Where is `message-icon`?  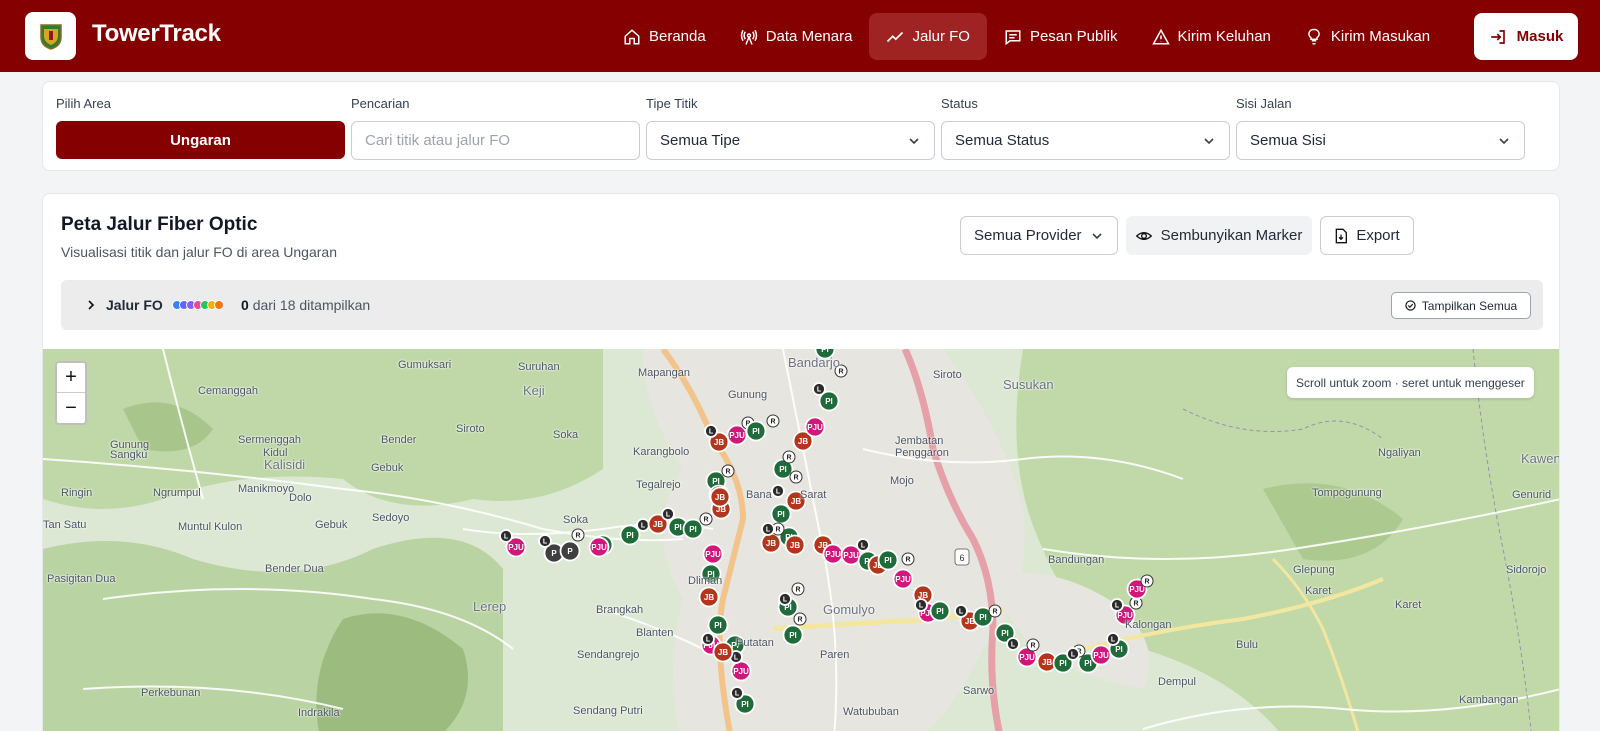
message-icon is located at coordinates (1013, 37).